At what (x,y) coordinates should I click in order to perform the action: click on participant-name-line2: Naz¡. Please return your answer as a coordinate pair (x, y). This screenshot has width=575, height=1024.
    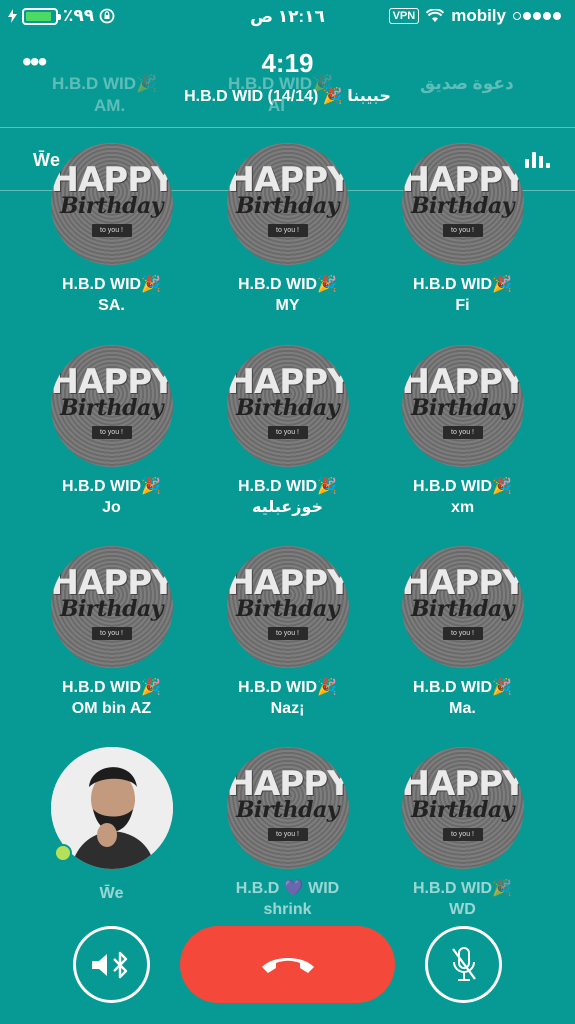
    Looking at the image, I should click on (287, 708).